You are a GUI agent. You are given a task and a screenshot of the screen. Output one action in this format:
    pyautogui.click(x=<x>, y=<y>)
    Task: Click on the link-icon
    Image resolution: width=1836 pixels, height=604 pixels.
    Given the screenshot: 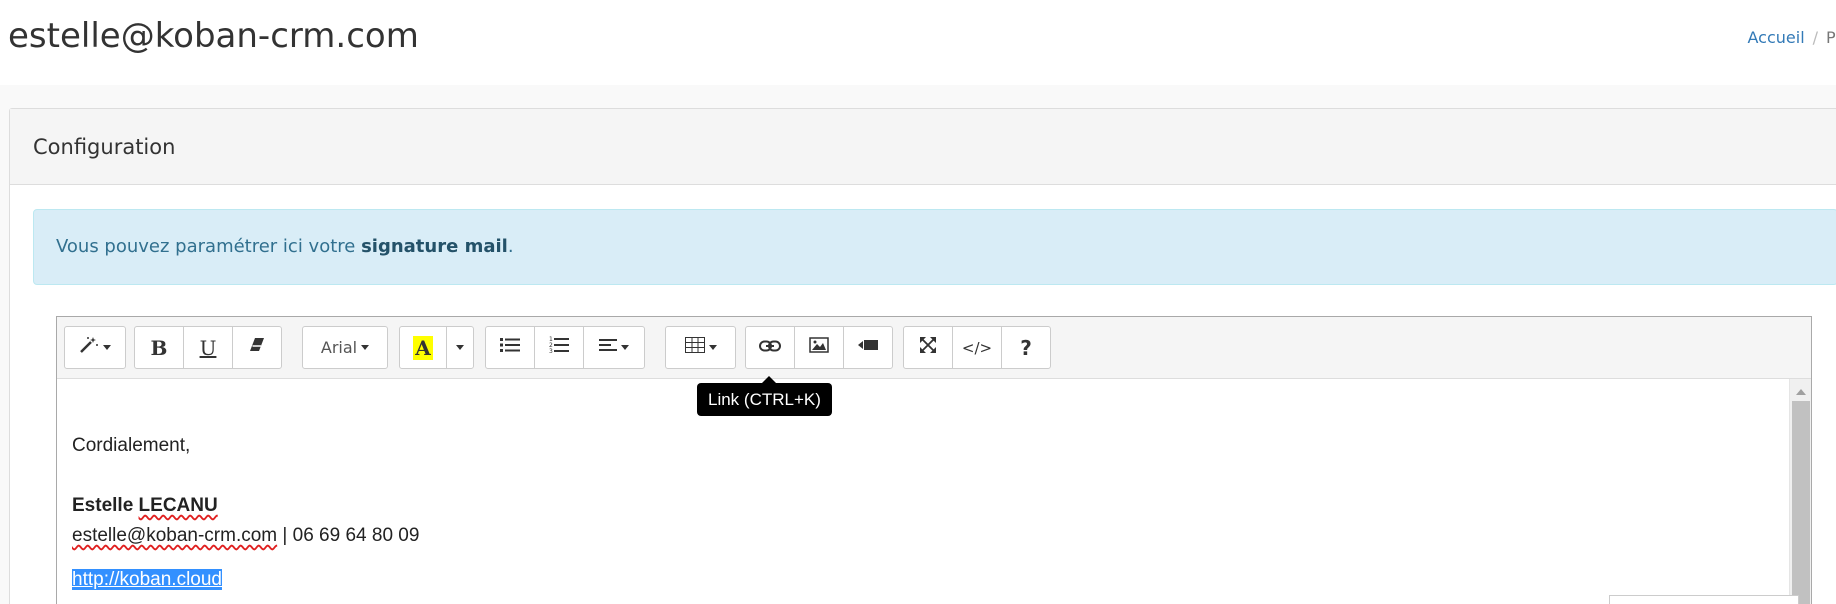 What is the action you would take?
    pyautogui.click(x=770, y=348)
    